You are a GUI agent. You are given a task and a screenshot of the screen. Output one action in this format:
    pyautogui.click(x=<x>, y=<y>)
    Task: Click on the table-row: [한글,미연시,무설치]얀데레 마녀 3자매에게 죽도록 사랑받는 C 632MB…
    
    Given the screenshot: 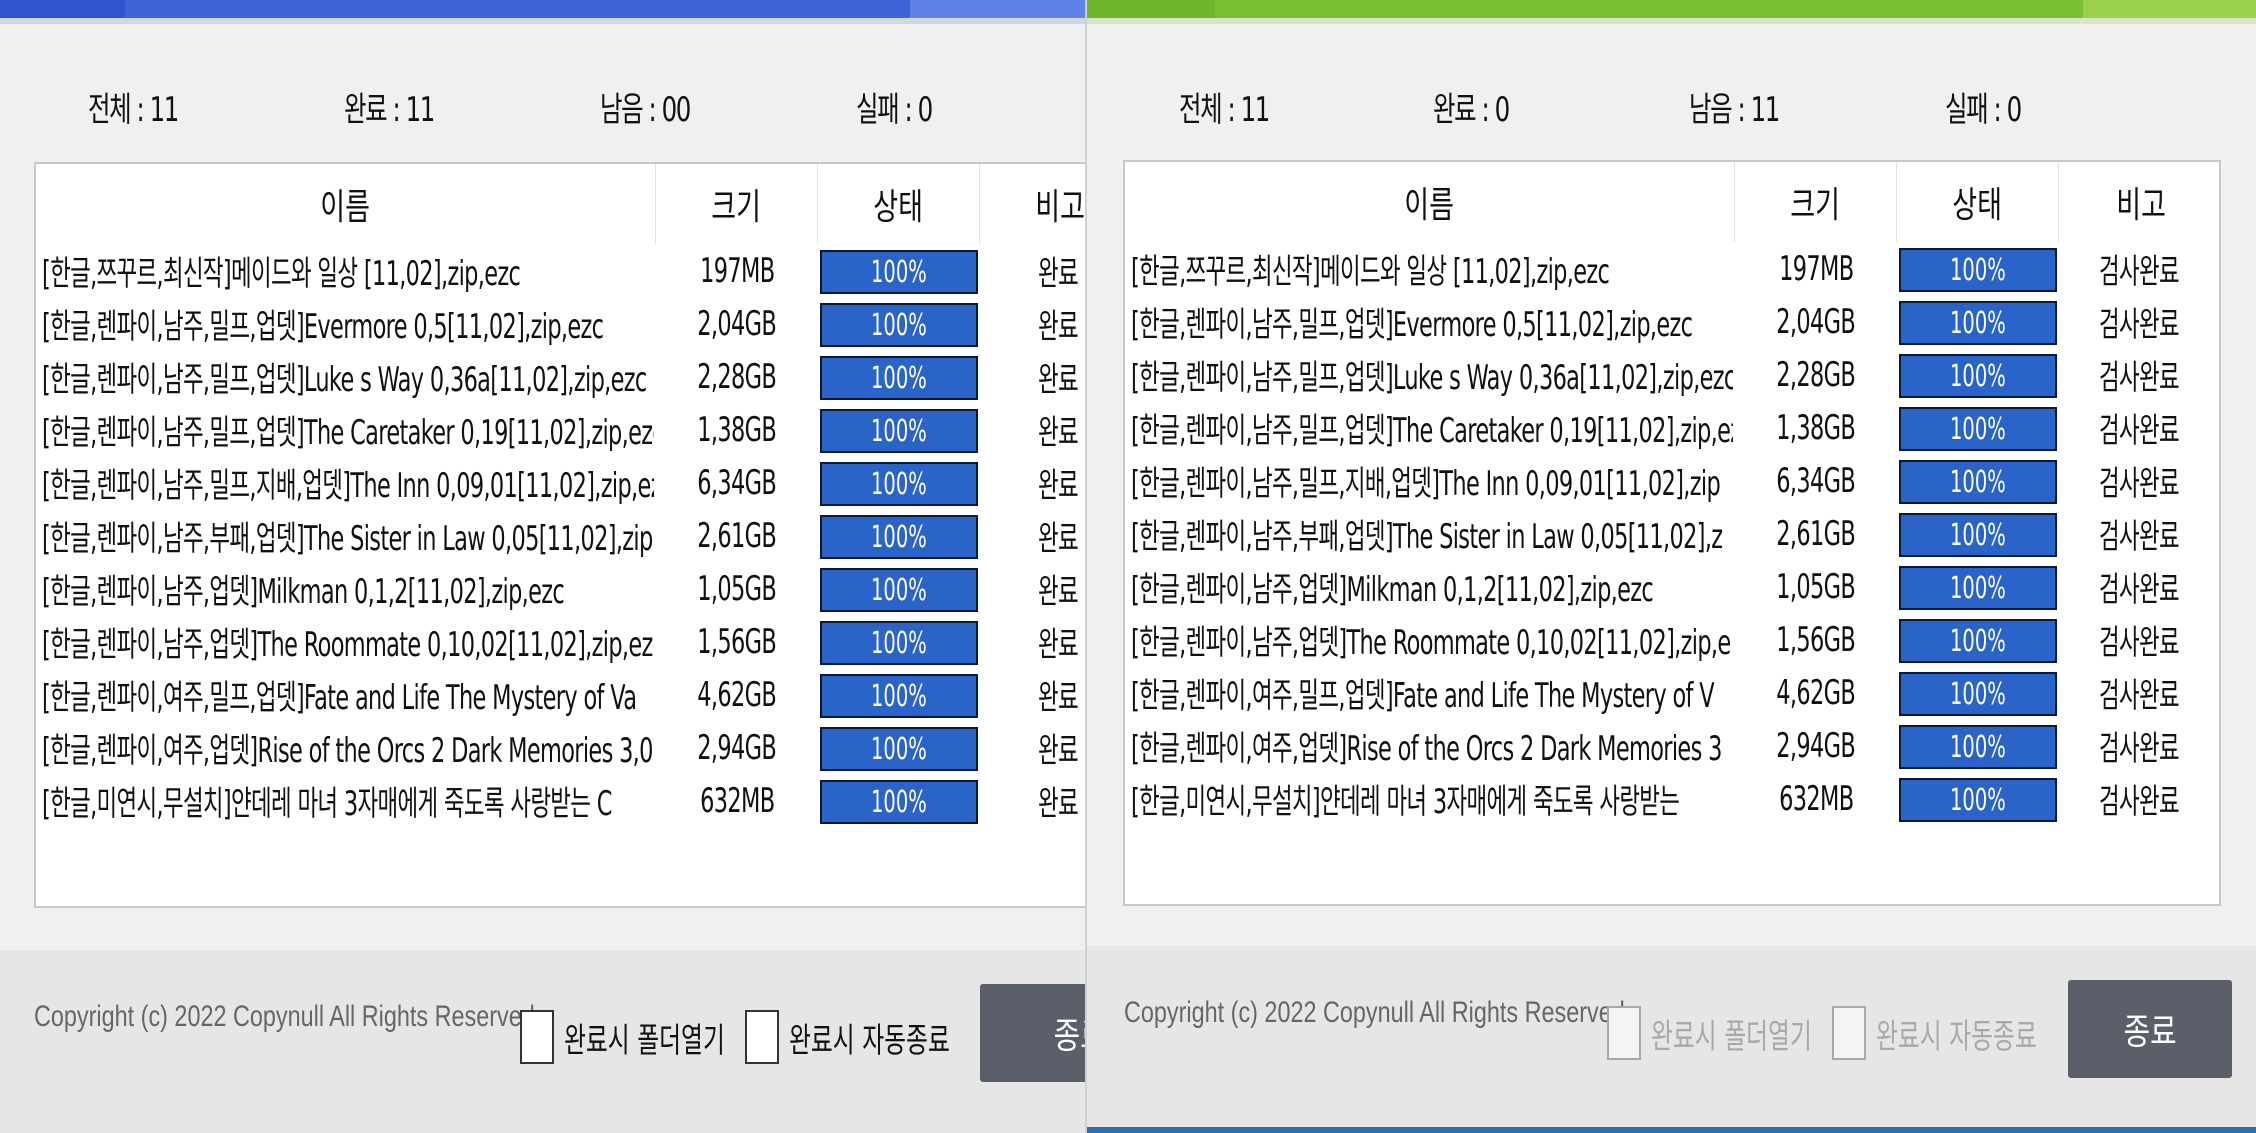 What is the action you would take?
    pyautogui.click(x=560, y=800)
    